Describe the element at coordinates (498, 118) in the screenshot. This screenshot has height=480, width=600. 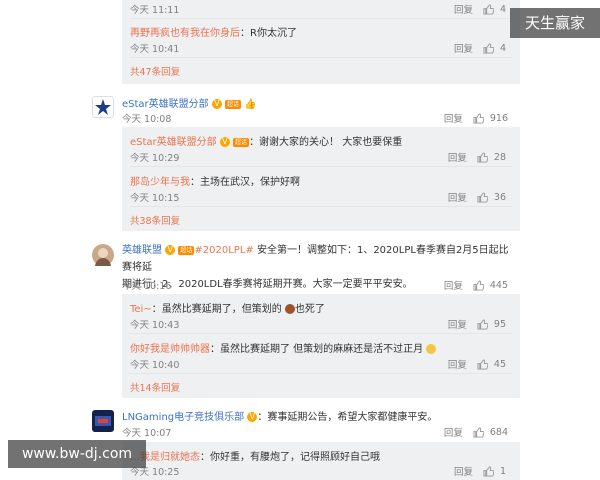
I see `like-count: 916` at that location.